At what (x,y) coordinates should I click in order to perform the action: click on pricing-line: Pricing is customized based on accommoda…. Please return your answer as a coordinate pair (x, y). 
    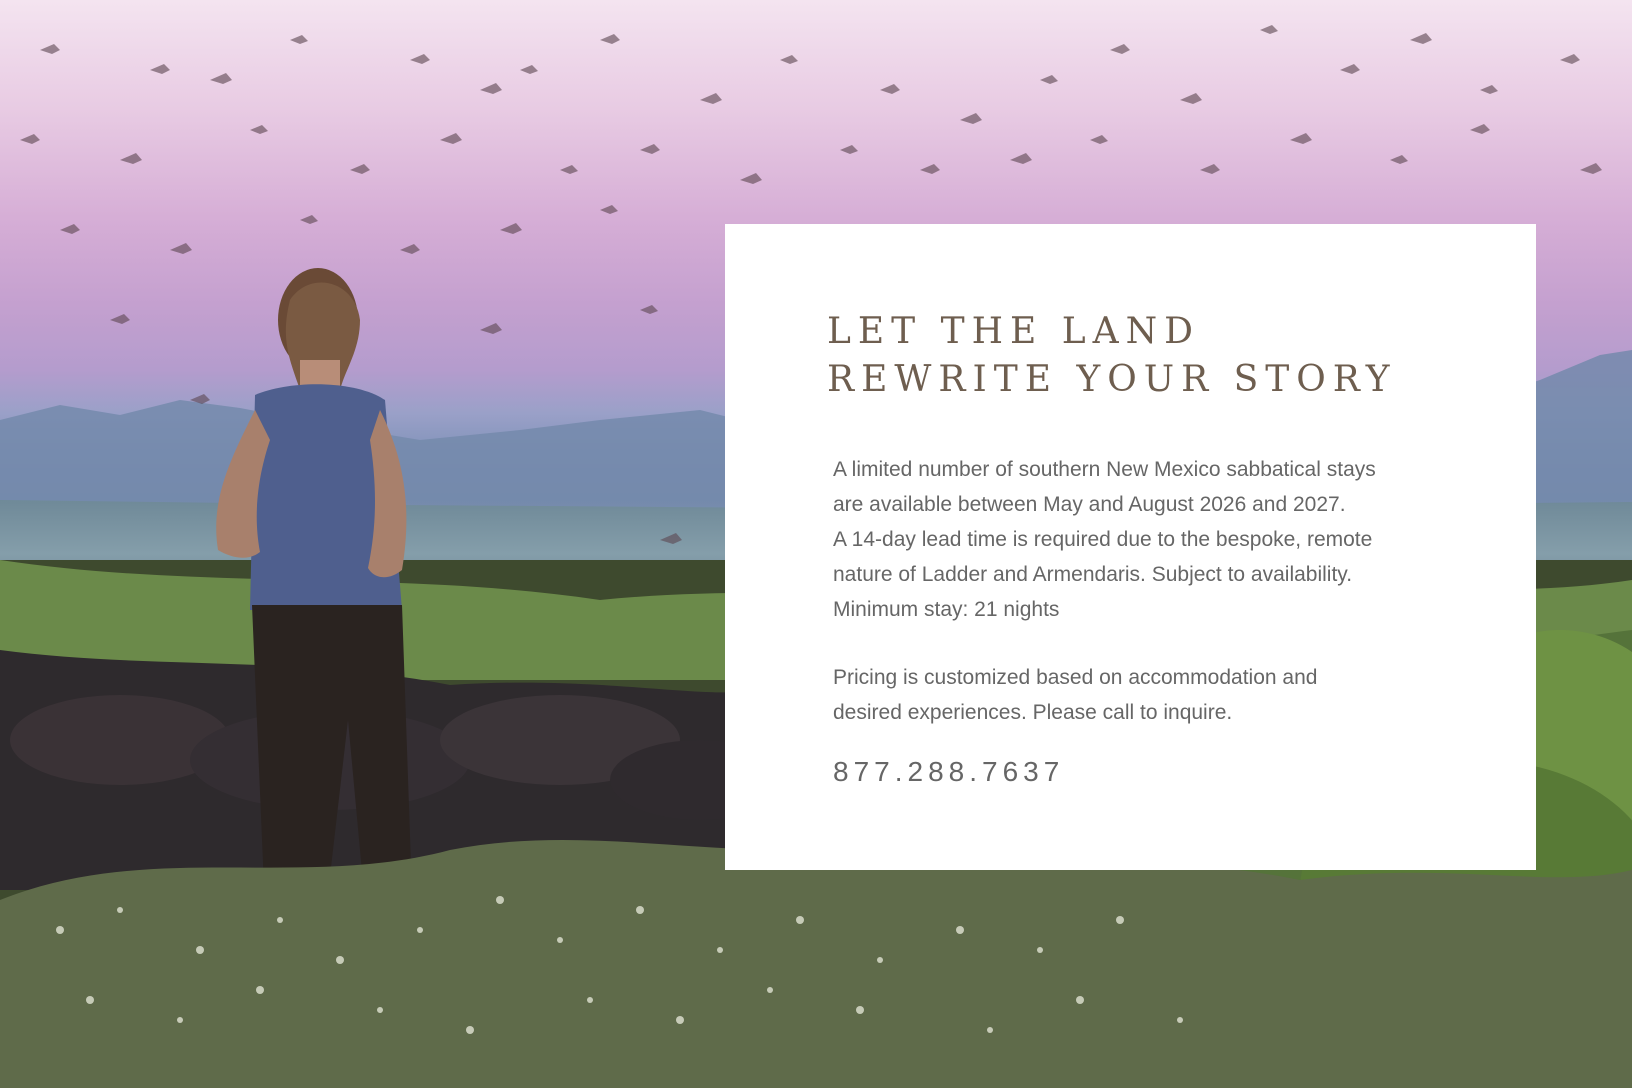
    Looking at the image, I should click on (1075, 677).